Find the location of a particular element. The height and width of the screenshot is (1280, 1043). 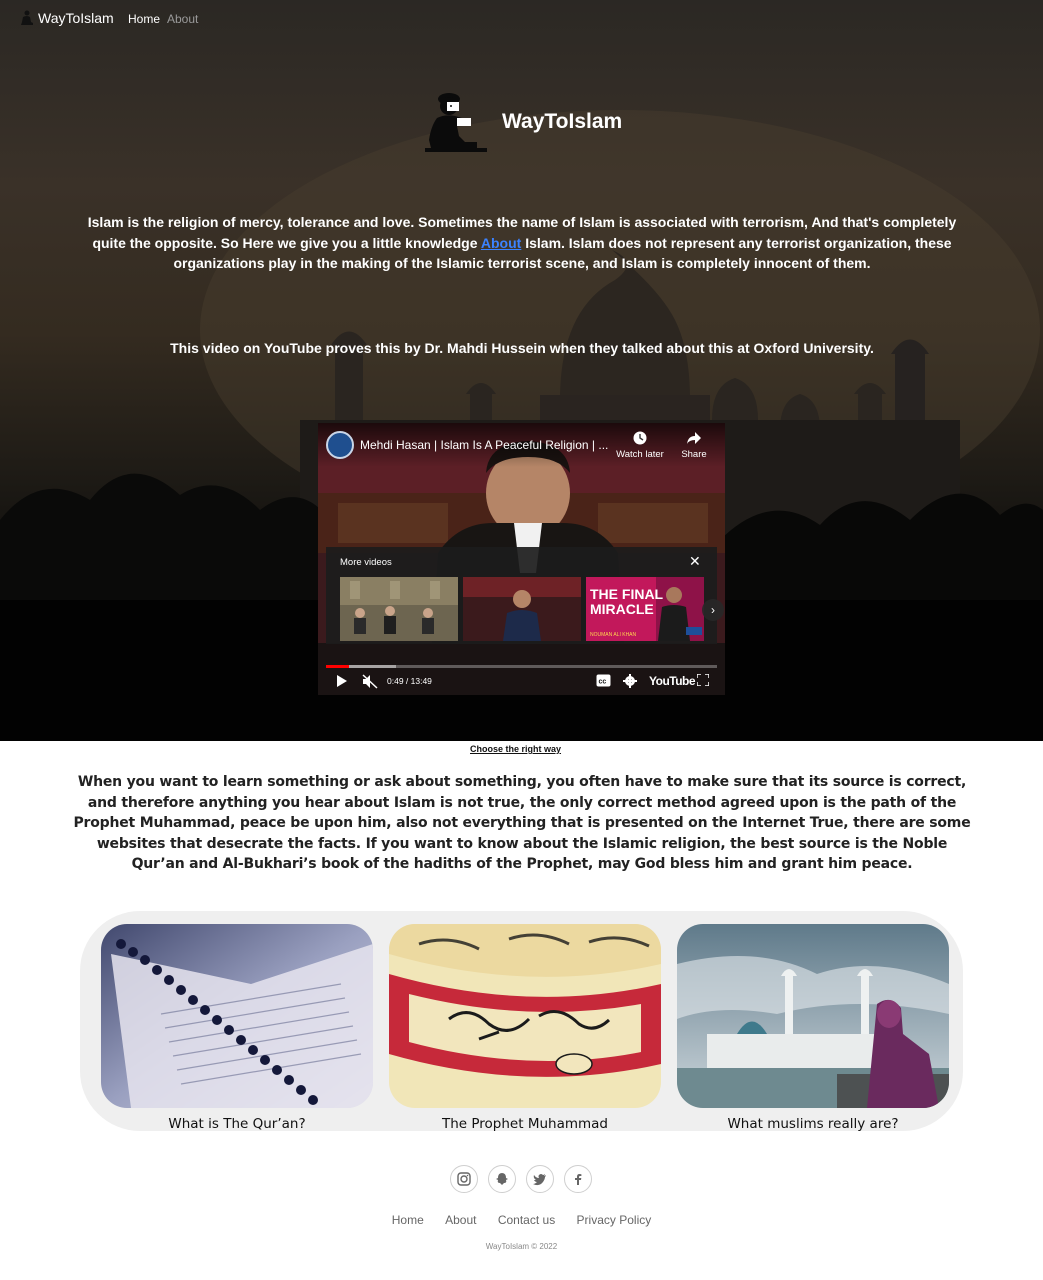

quran-tasbih-image is located at coordinates (237, 1016).